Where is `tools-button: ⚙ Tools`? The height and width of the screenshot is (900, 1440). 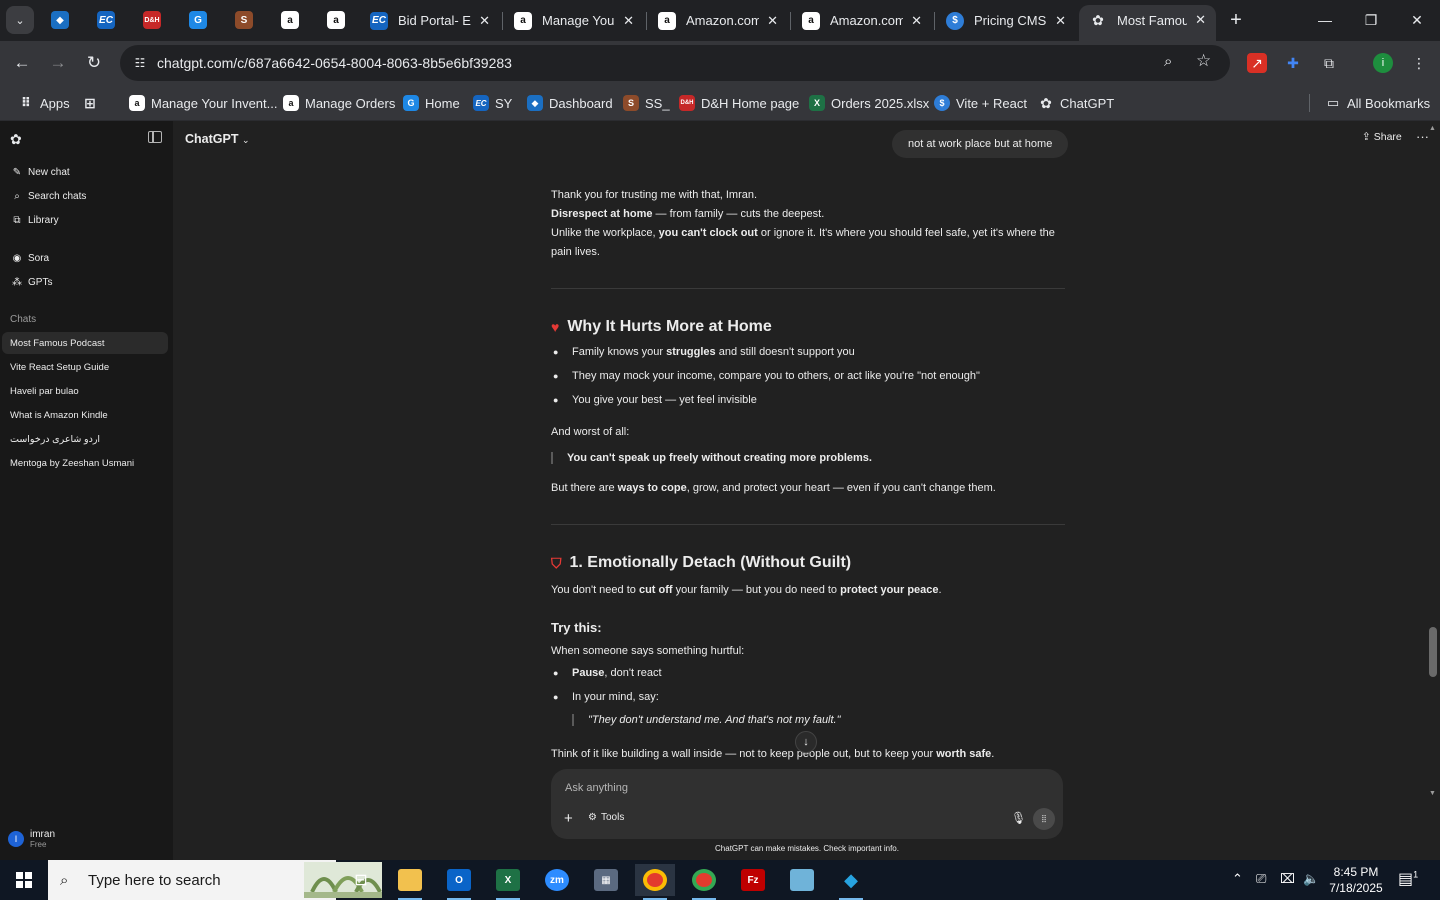 tools-button: ⚙ Tools is located at coordinates (606, 817).